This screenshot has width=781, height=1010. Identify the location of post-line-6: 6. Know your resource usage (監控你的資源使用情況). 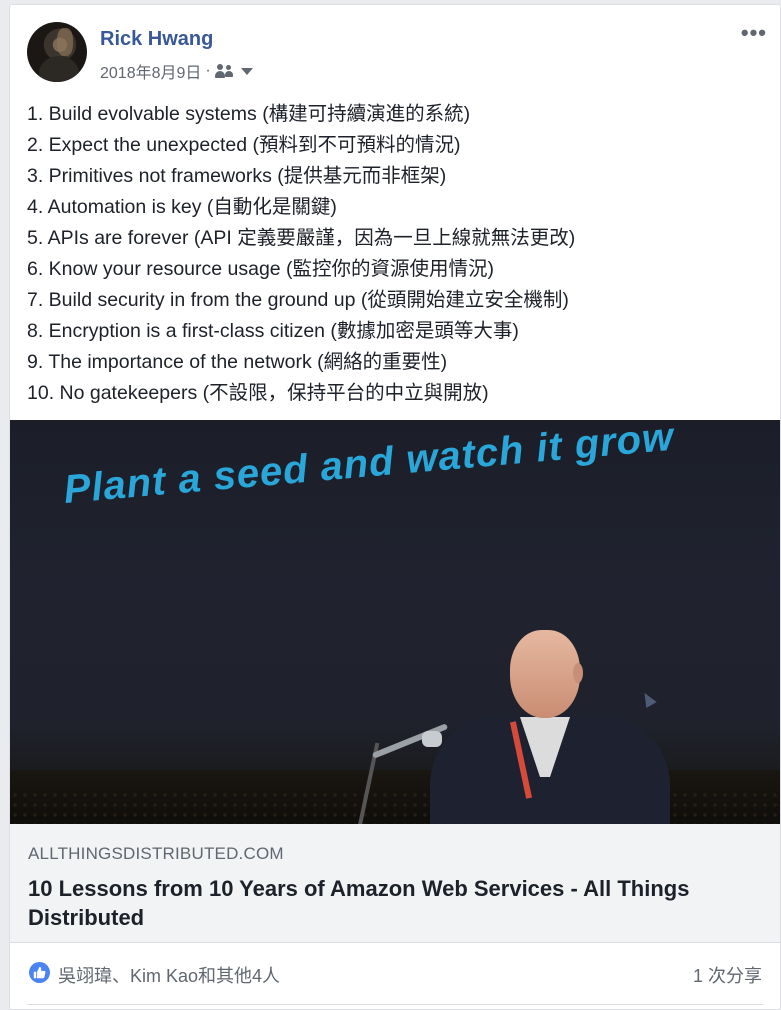
(261, 269).